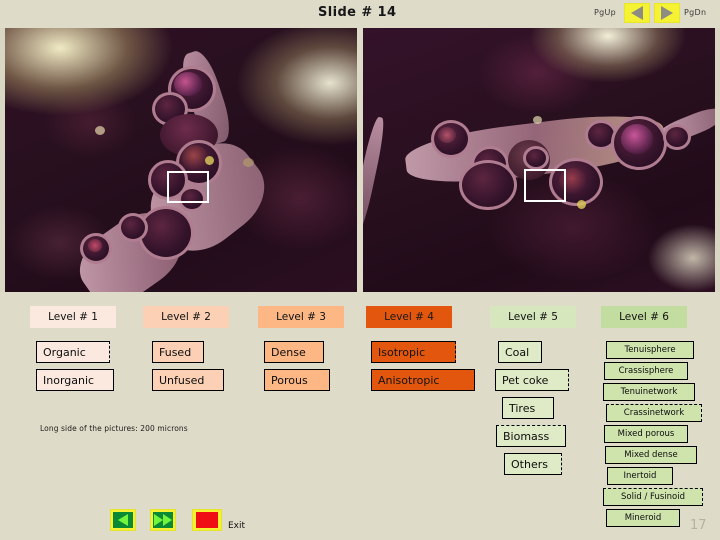 Image resolution: width=720 pixels, height=540 pixels. I want to click on cell-level5-coal: Coal, so click(520, 352).